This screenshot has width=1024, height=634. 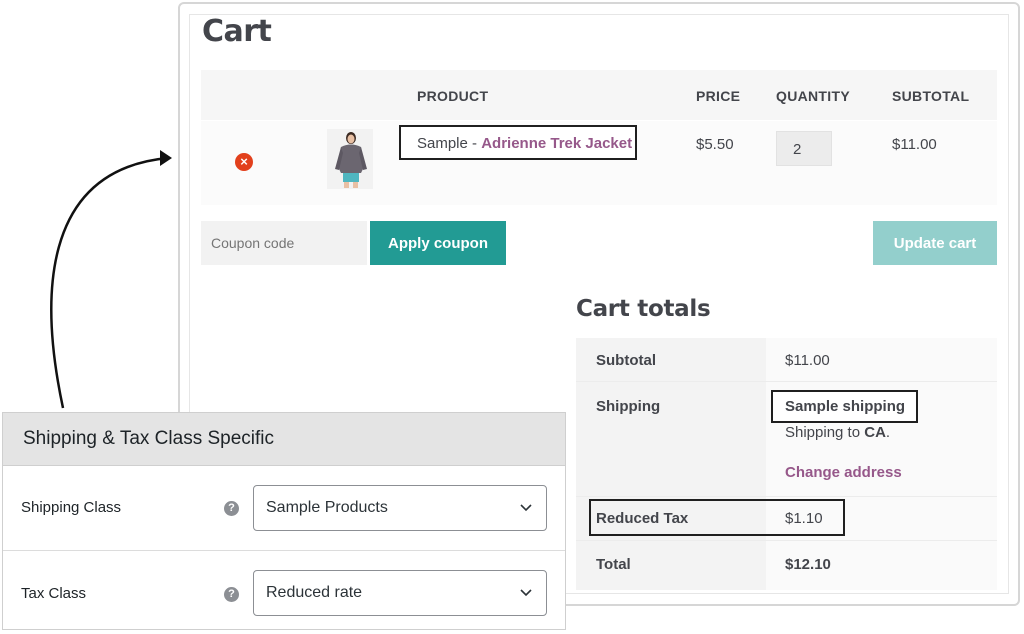 What do you see at coordinates (148, 438) in the screenshot?
I see `settings-title: Shipping & Tax Class Specific` at bounding box center [148, 438].